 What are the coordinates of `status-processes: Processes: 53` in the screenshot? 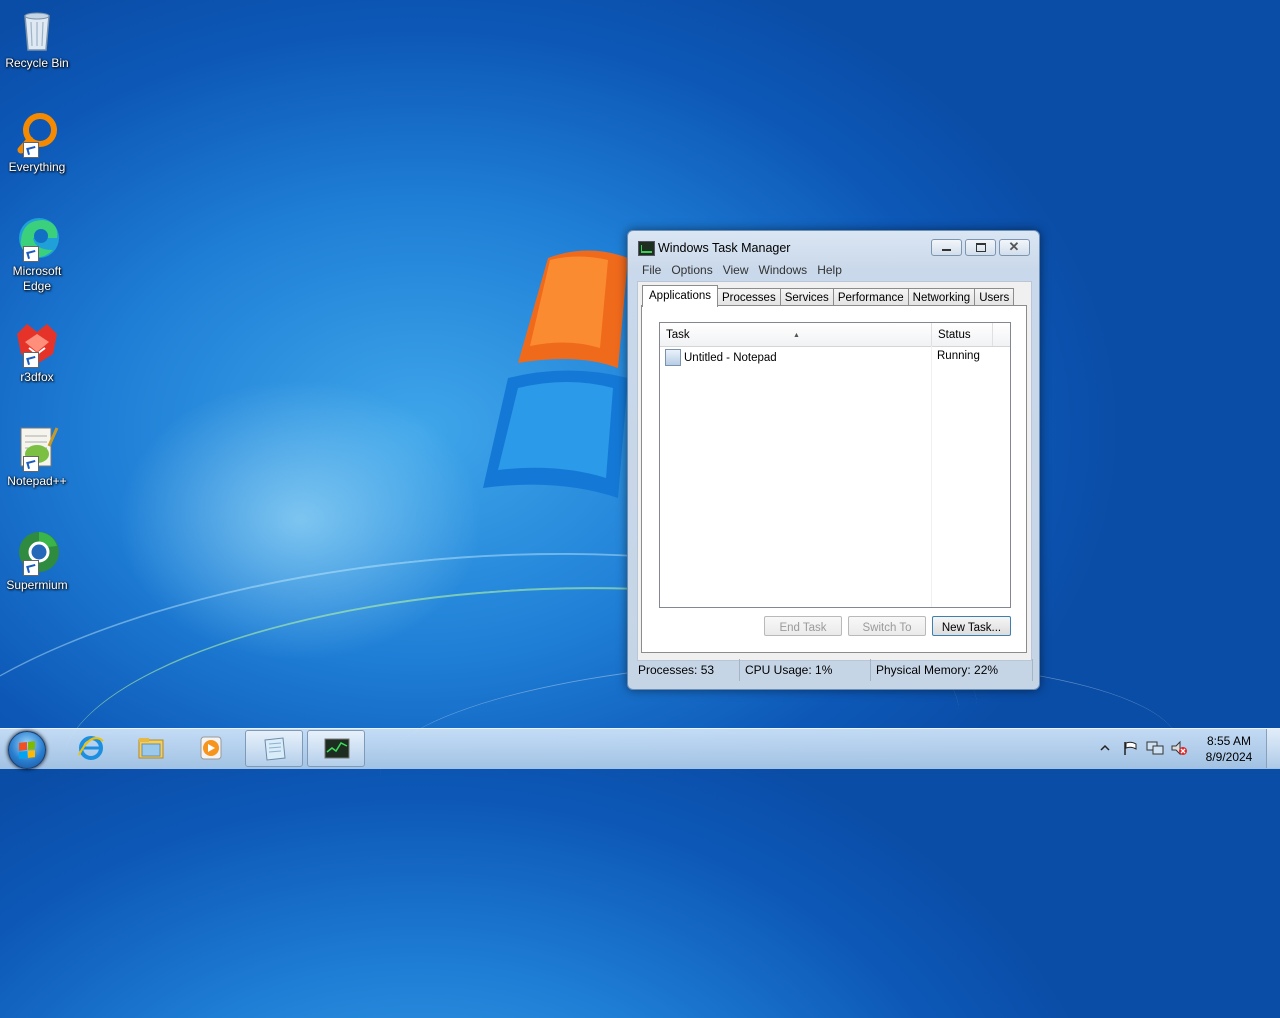 It's located at (686, 670).